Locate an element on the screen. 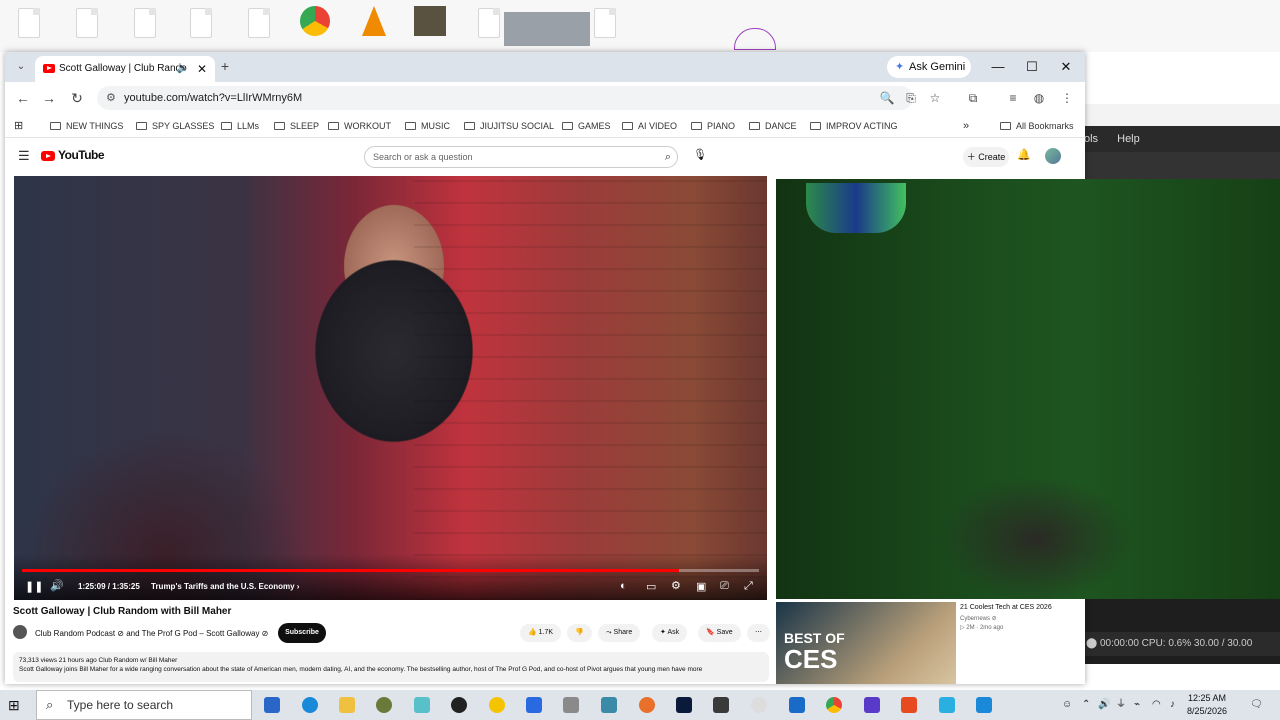  back-icon: ← is located at coordinates (23, 98).